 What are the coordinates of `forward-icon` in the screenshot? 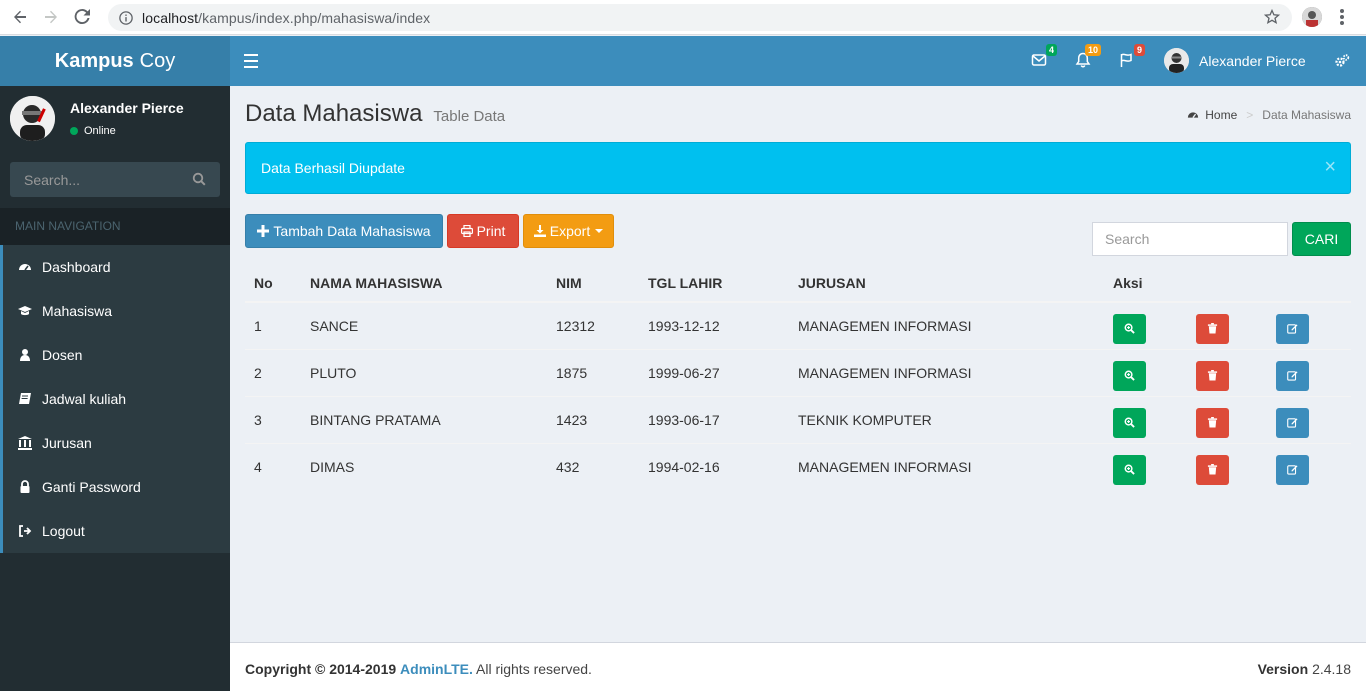 It's located at (51, 17).